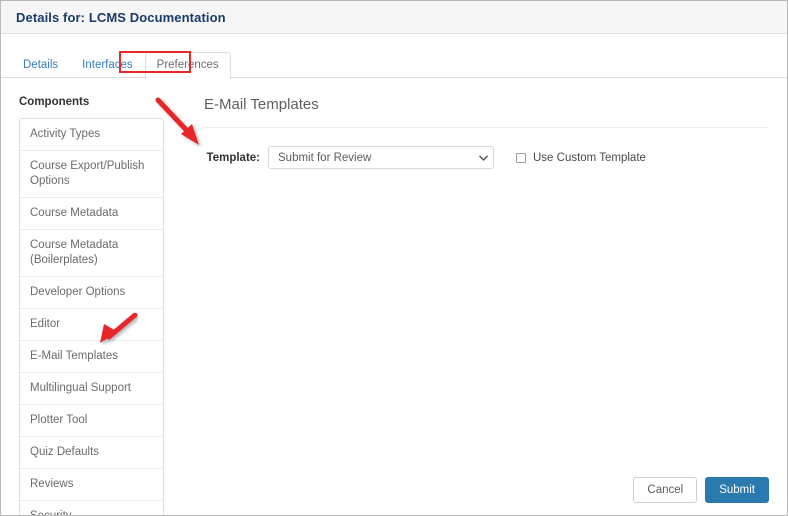 The width and height of the screenshot is (788, 516). I want to click on window-header: Details for: LCMS Documentation, so click(394, 17).